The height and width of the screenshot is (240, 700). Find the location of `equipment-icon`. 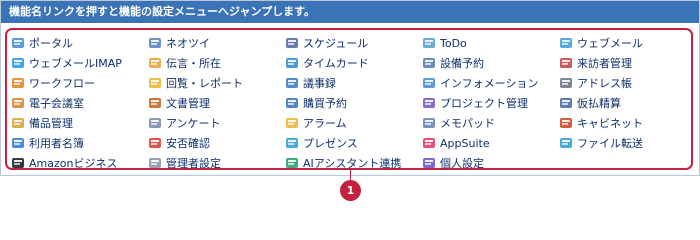

equipment-icon is located at coordinates (18, 123).